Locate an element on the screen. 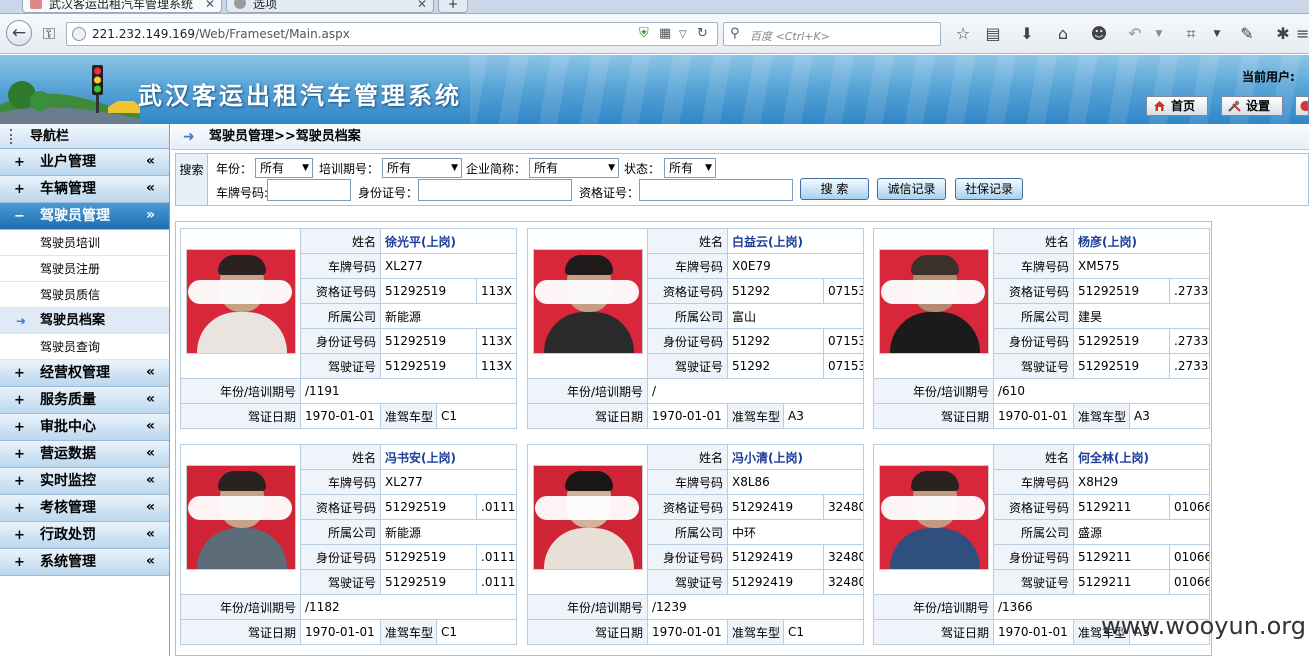 Image resolution: width=1309 pixels, height=656 pixels. new-tab-button: + is located at coordinates (453, 6).